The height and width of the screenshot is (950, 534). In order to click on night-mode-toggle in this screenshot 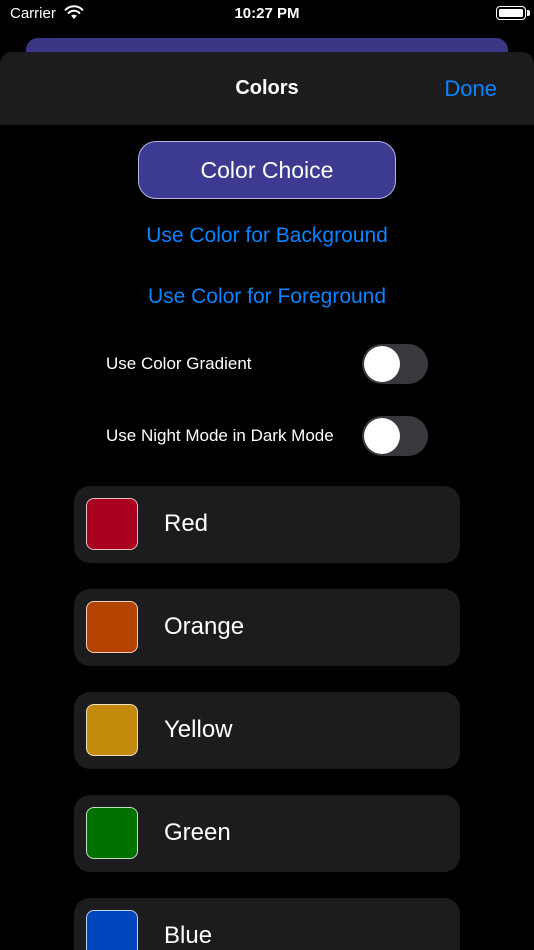, I will do `click(395, 436)`.